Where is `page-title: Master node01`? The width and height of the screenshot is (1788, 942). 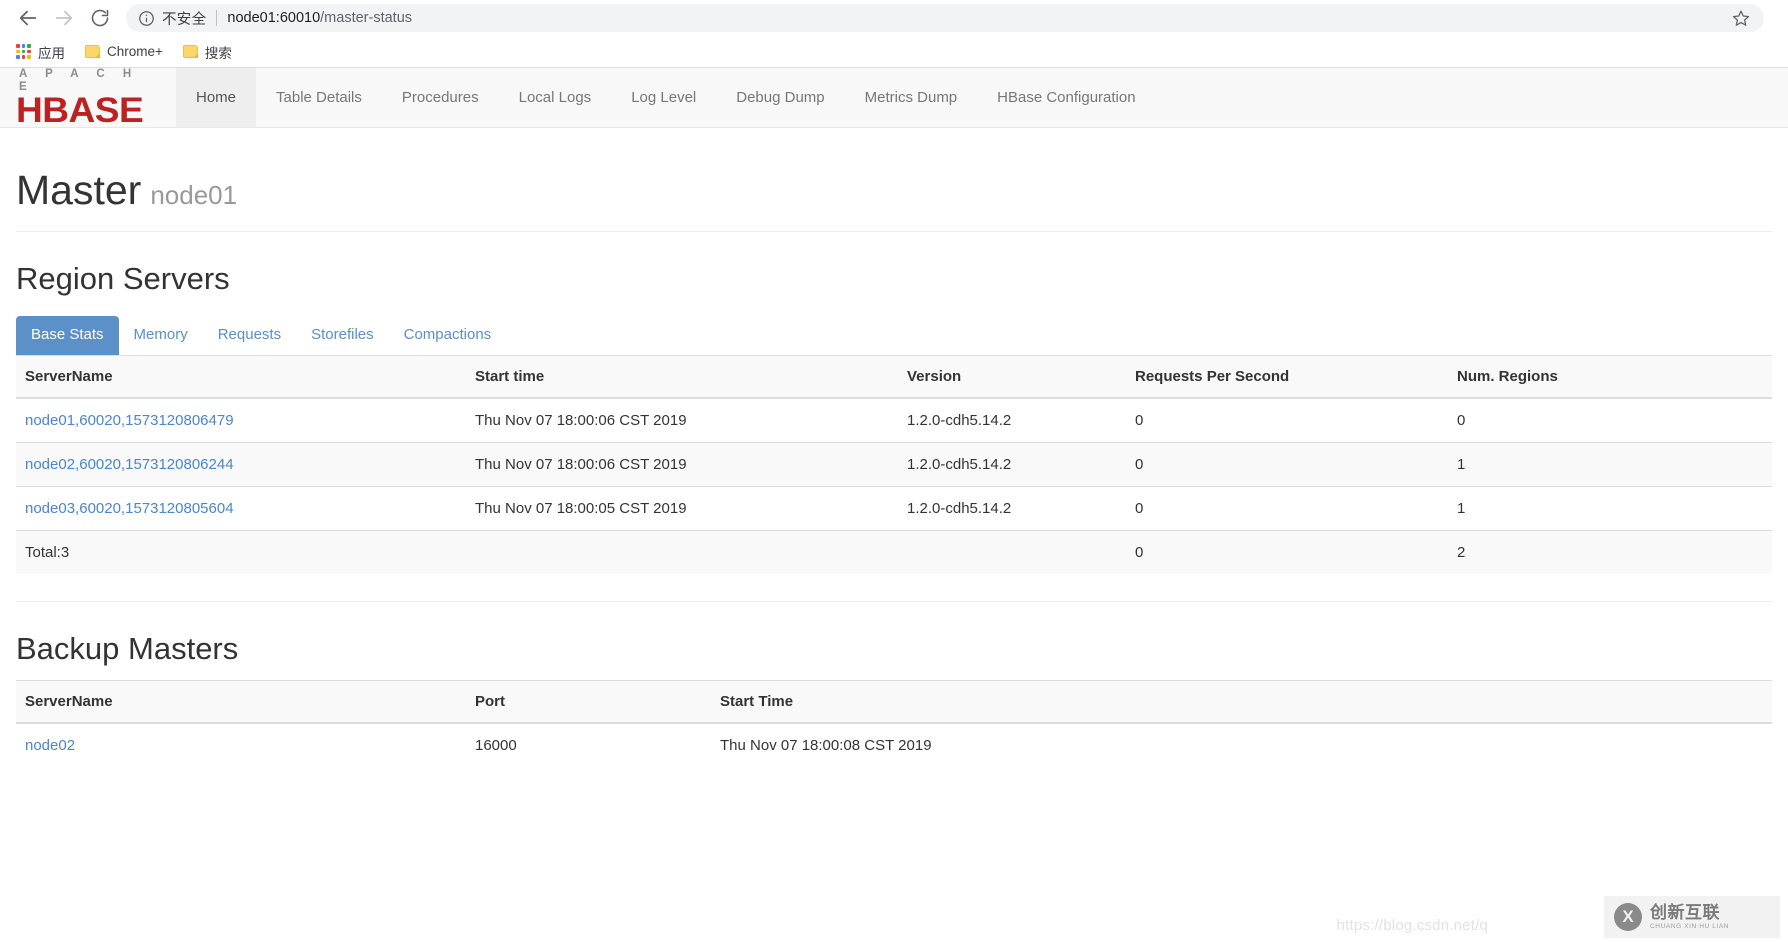 page-title: Master node01 is located at coordinates (894, 190).